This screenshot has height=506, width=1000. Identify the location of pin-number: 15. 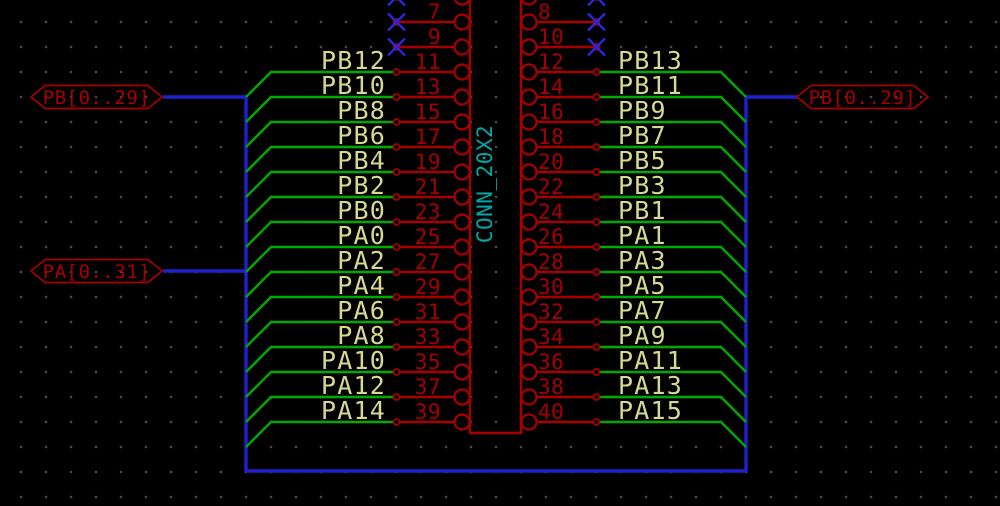
(428, 112).